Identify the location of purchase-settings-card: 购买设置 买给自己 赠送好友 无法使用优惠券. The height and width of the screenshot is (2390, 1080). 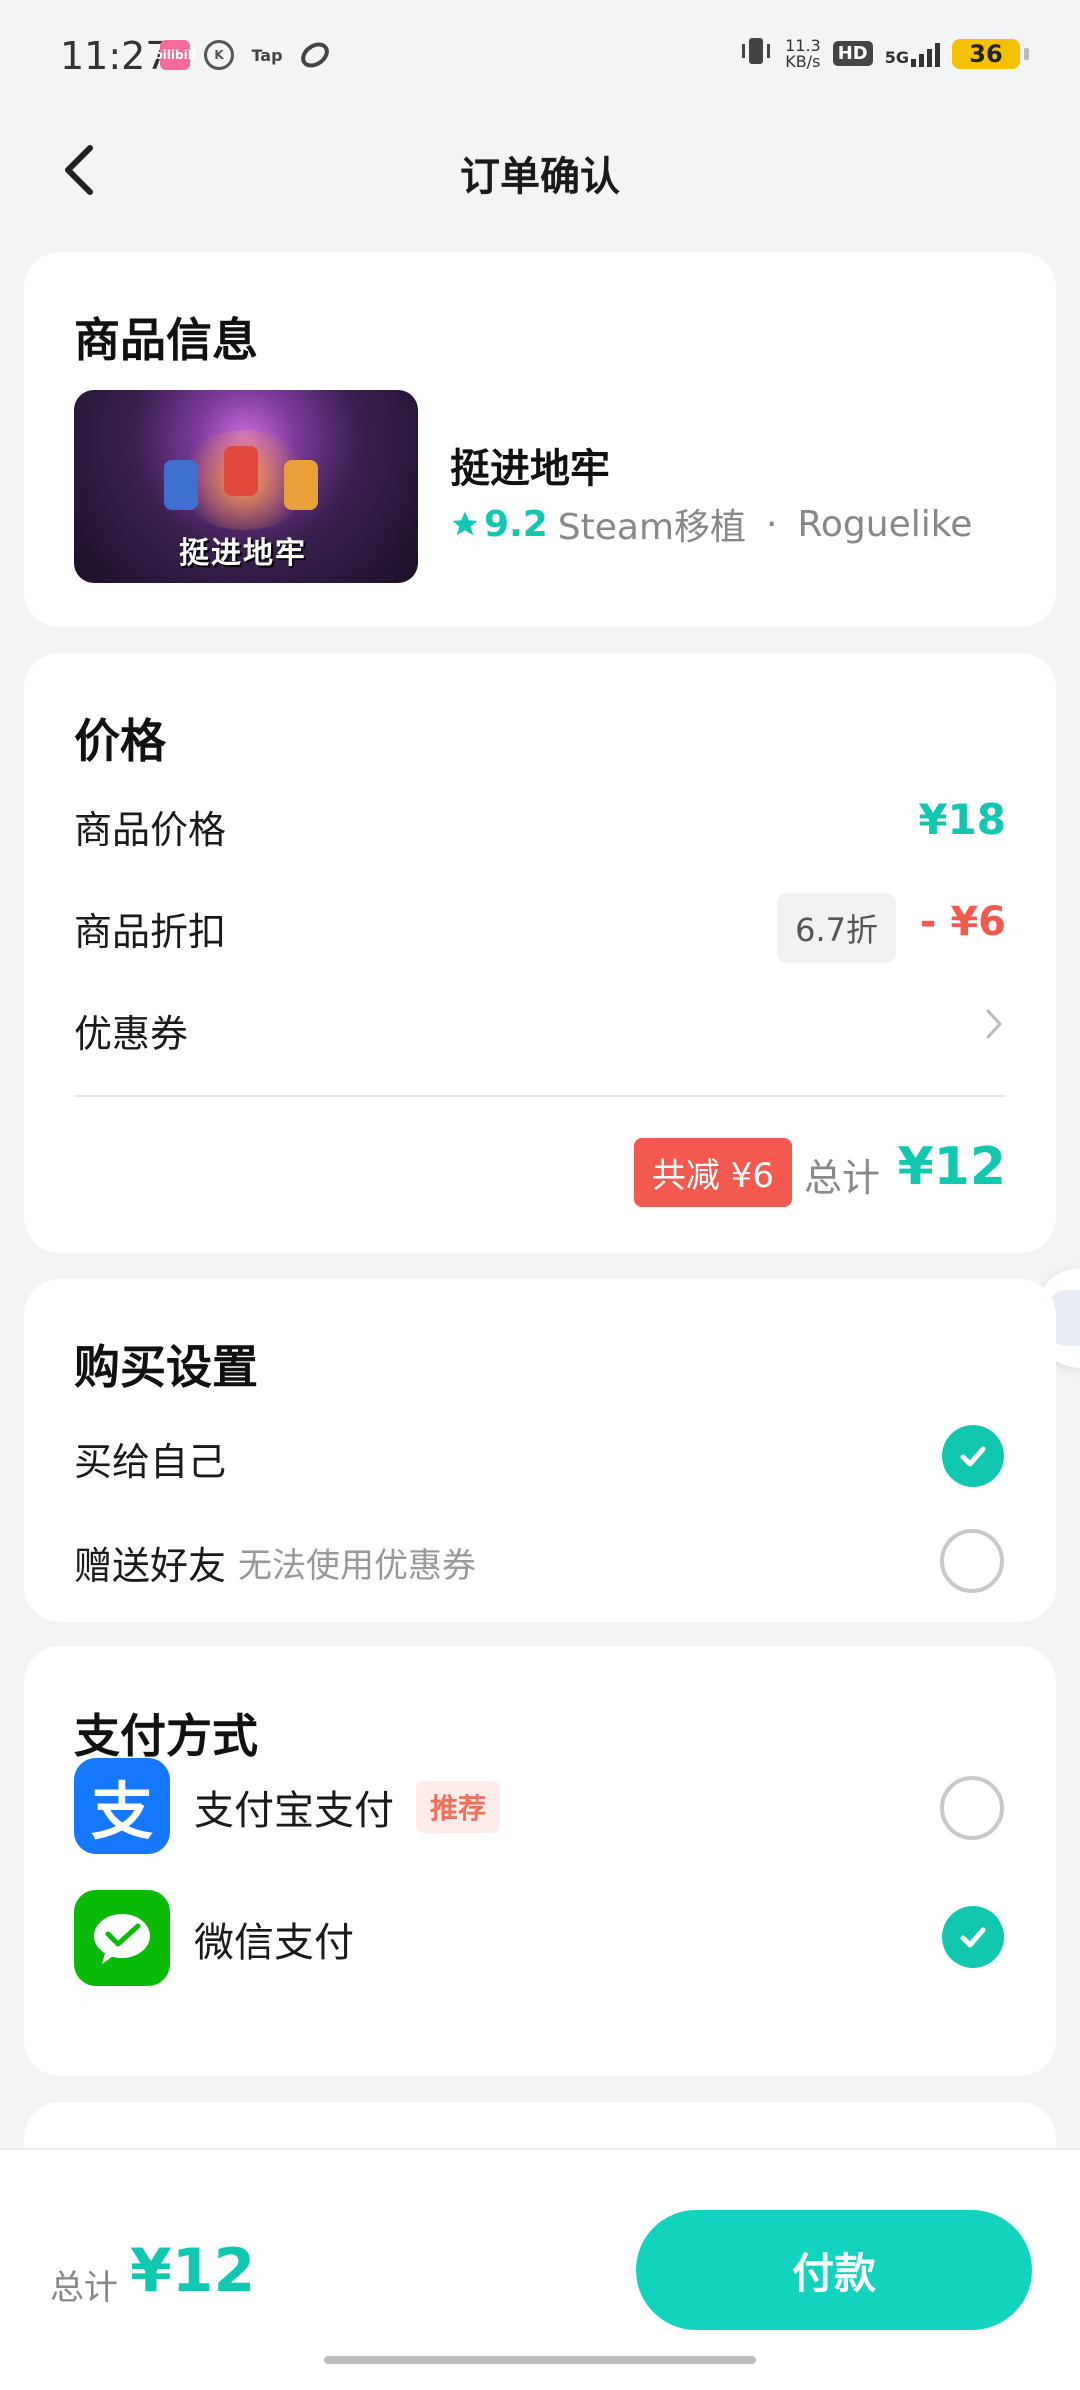
(540, 1450).